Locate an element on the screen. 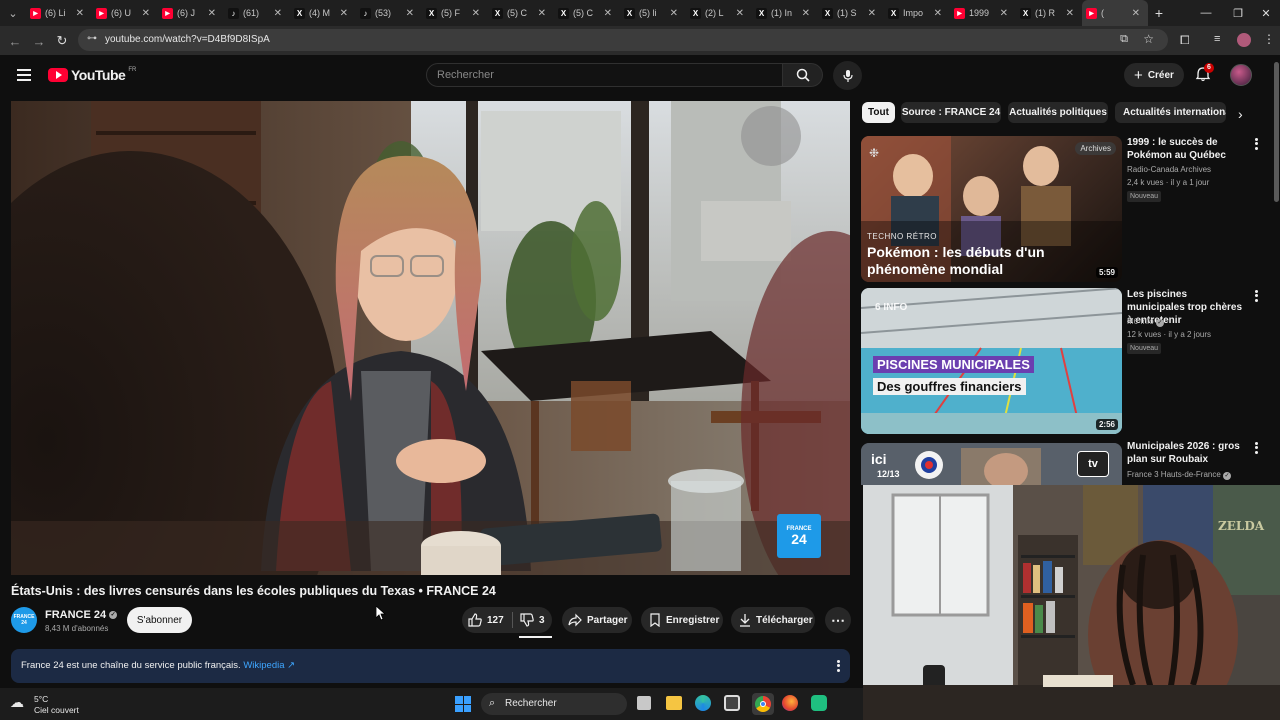 The width and height of the screenshot is (1280, 720). browser-tab: X (1) R ✕ is located at coordinates (1049, 13).